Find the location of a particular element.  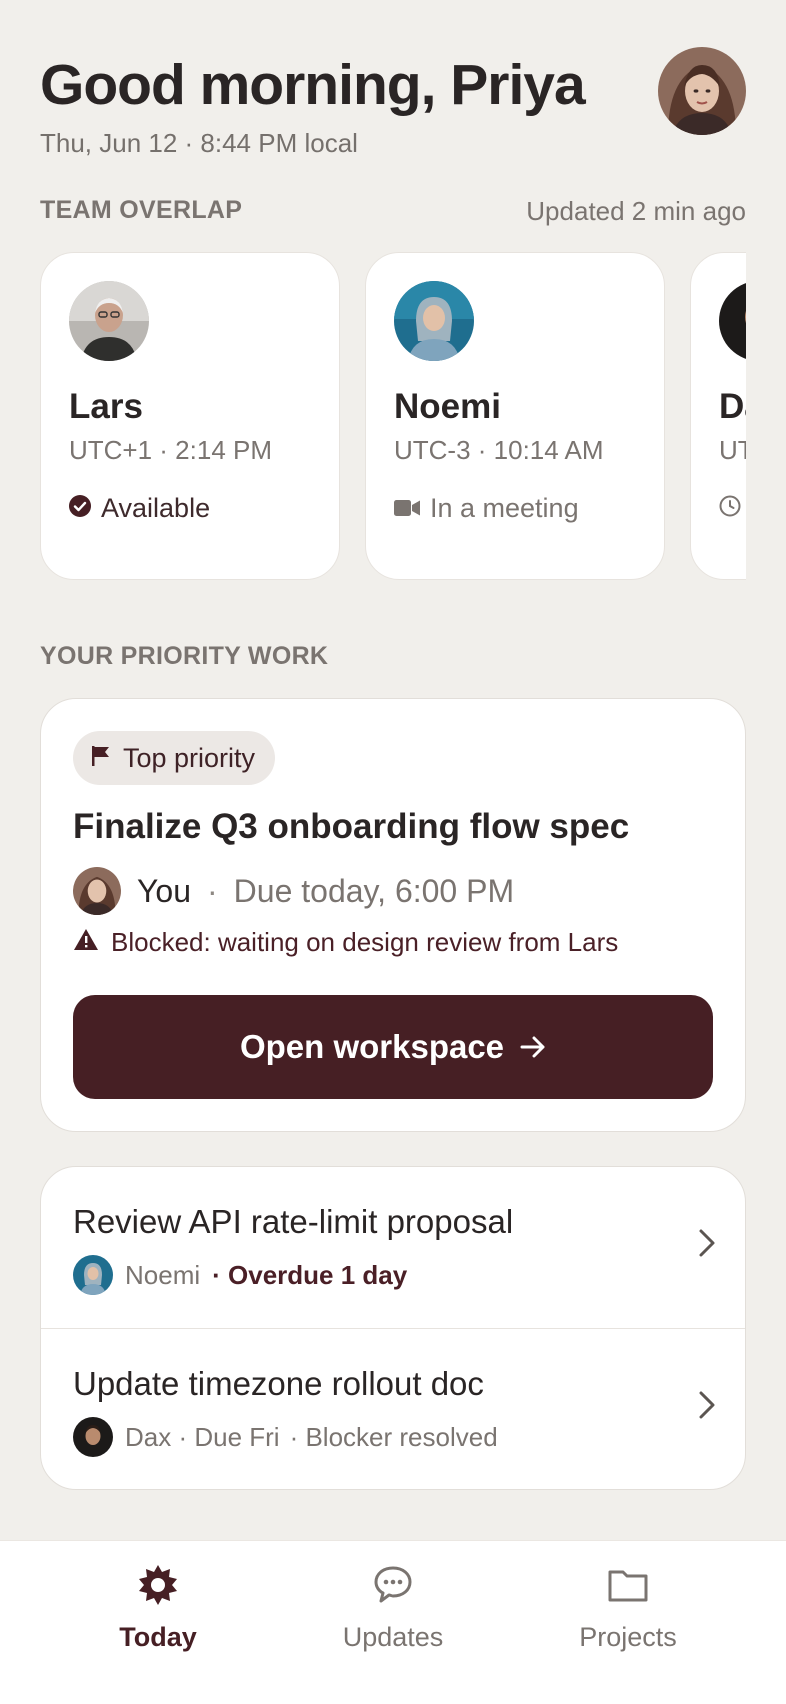

member-local-time: UTC-3 · 10:14 AM is located at coordinates (499, 450).